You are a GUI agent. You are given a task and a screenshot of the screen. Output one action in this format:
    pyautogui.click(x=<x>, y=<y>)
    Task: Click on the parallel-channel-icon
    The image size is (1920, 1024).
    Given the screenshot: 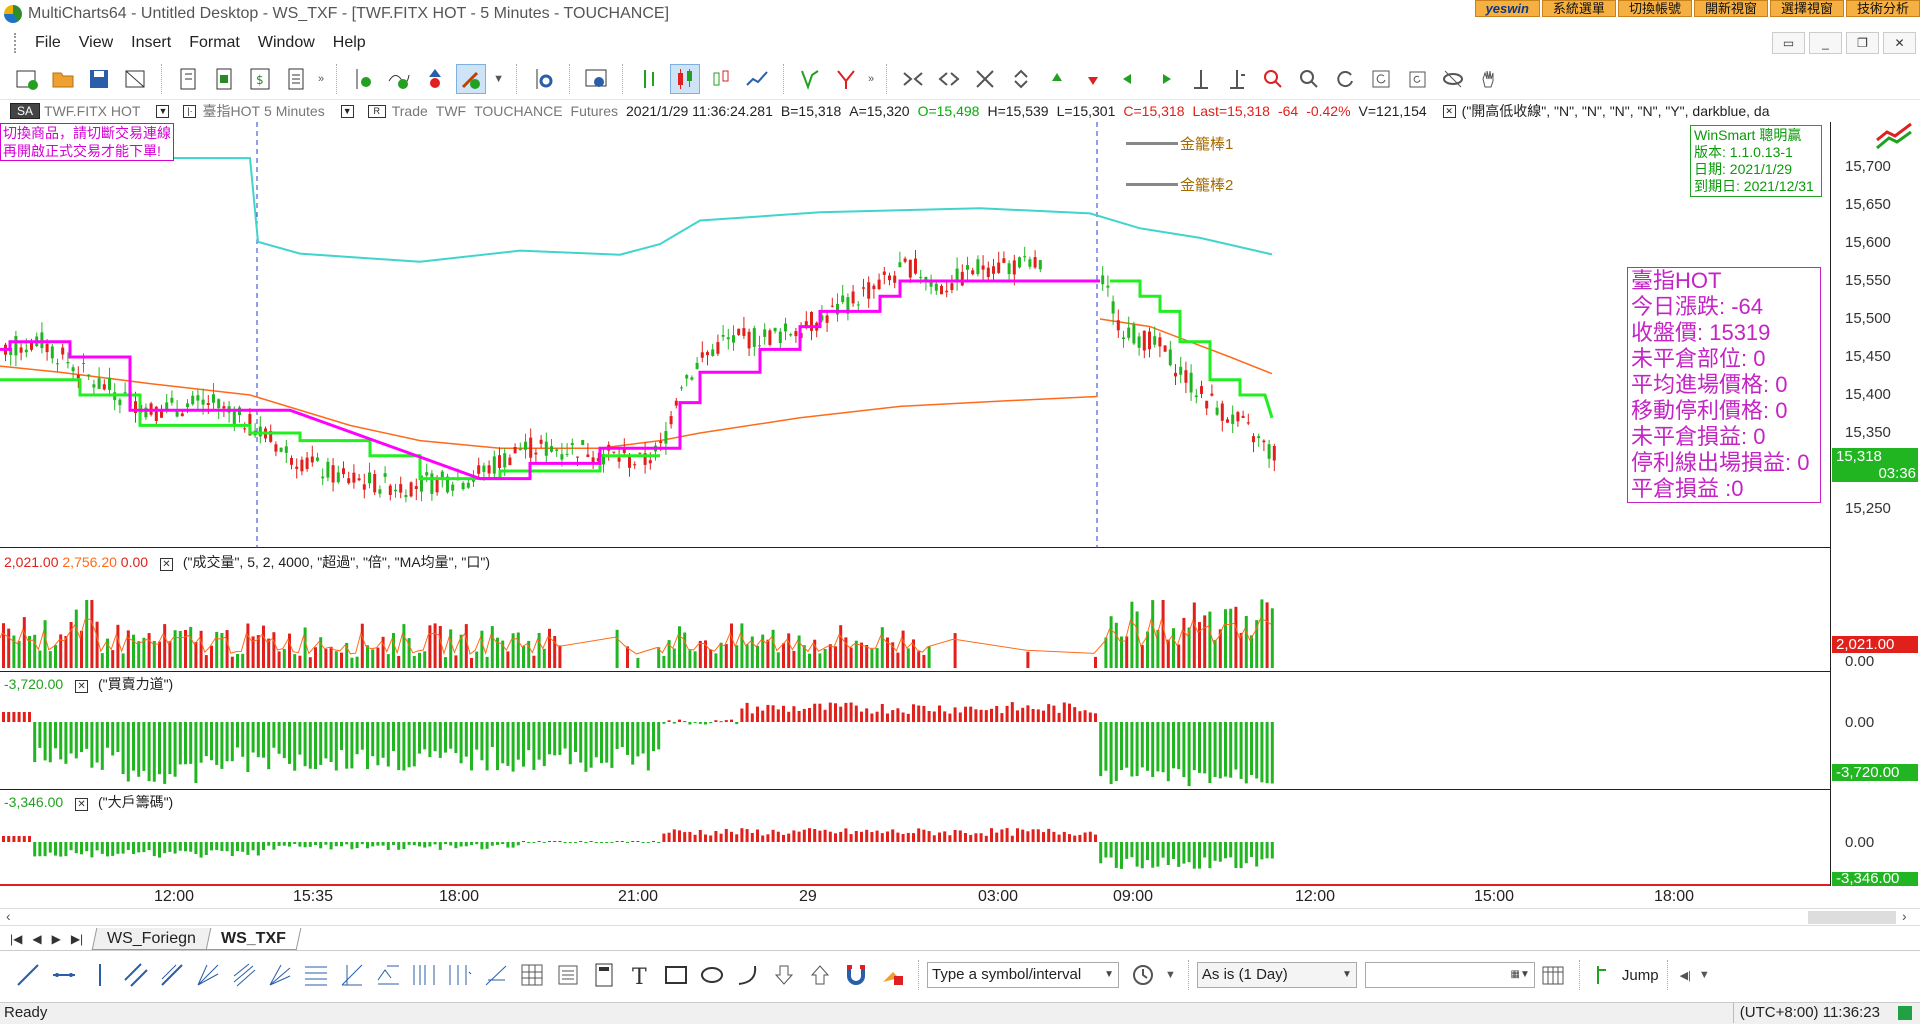 What is the action you would take?
    pyautogui.click(x=136, y=975)
    